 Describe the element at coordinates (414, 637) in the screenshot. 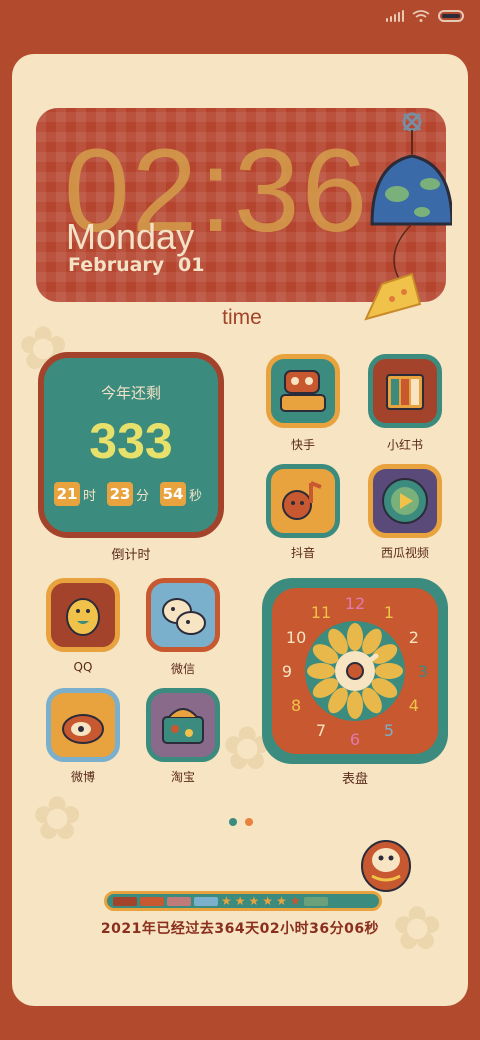

I see `clock-number: 2` at that location.